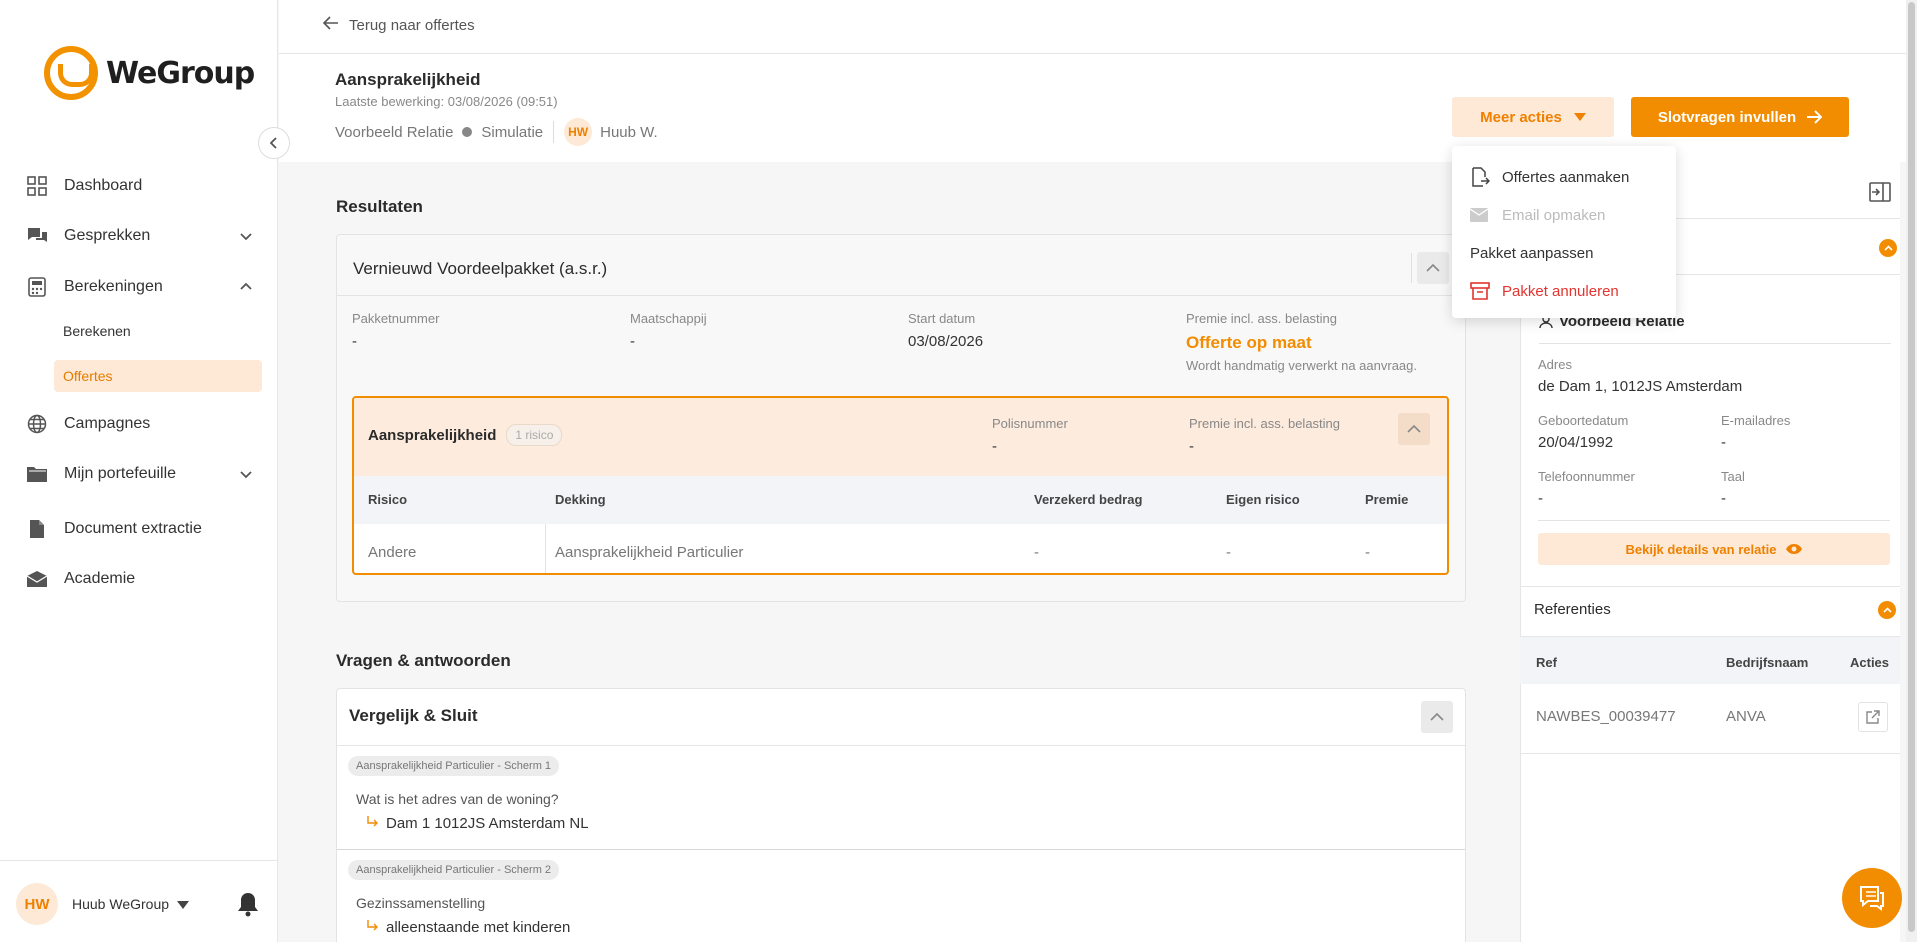 The image size is (1917, 942). Describe the element at coordinates (1098, 27) in the screenshot. I see `topbar: Terug naar offertes` at that location.